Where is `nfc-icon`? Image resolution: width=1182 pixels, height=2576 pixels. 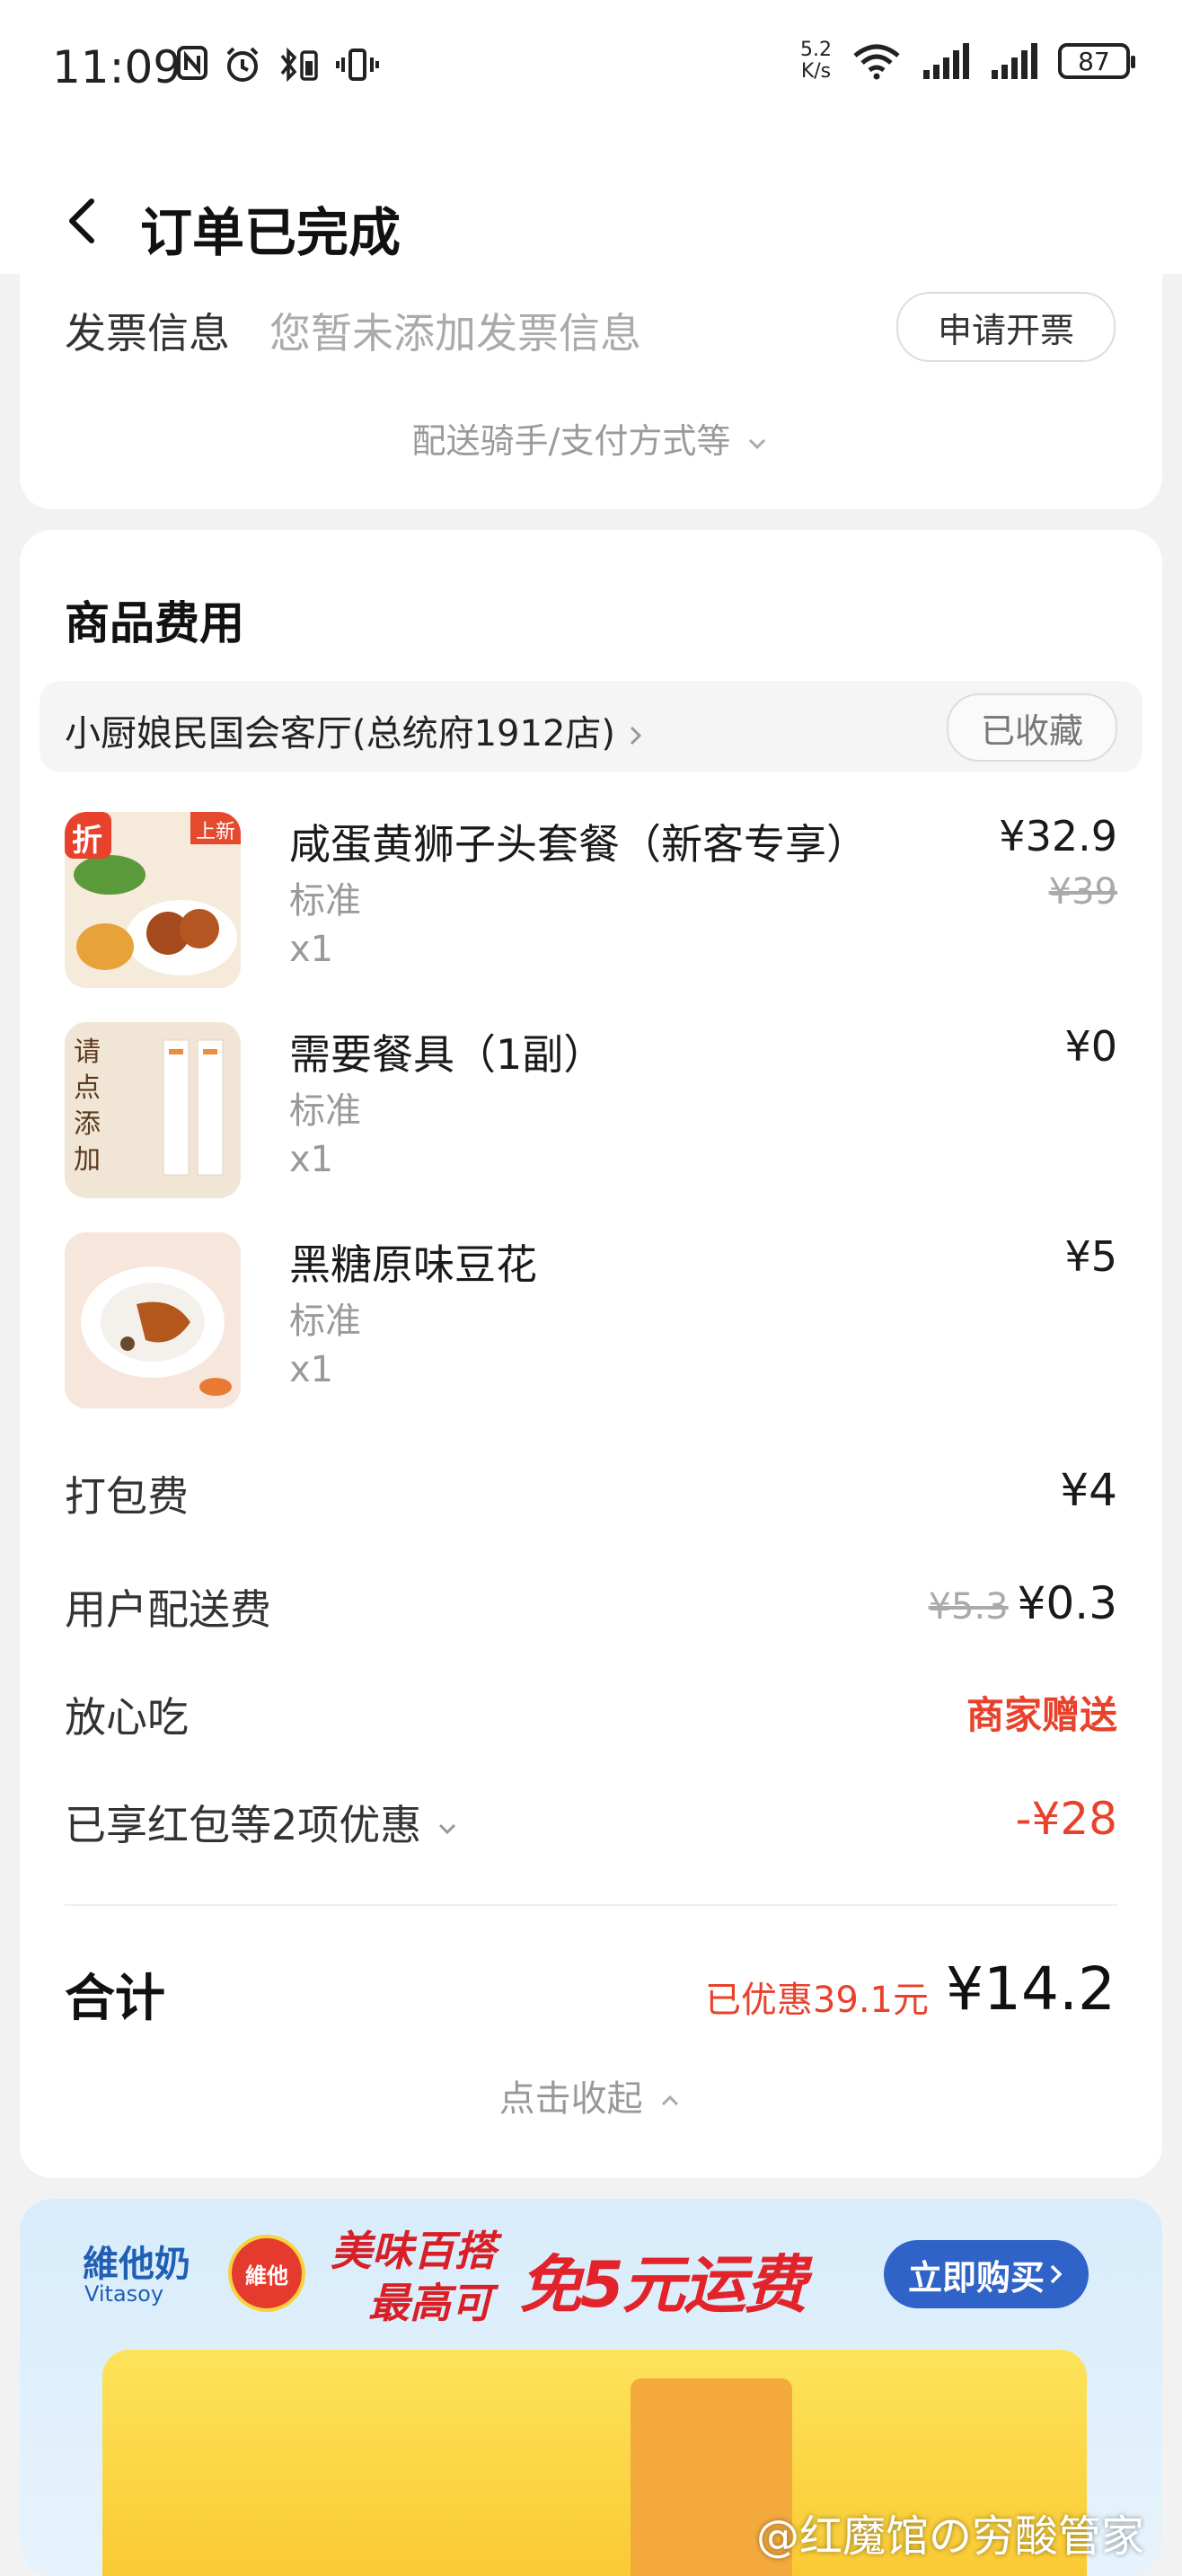 nfc-icon is located at coordinates (192, 63).